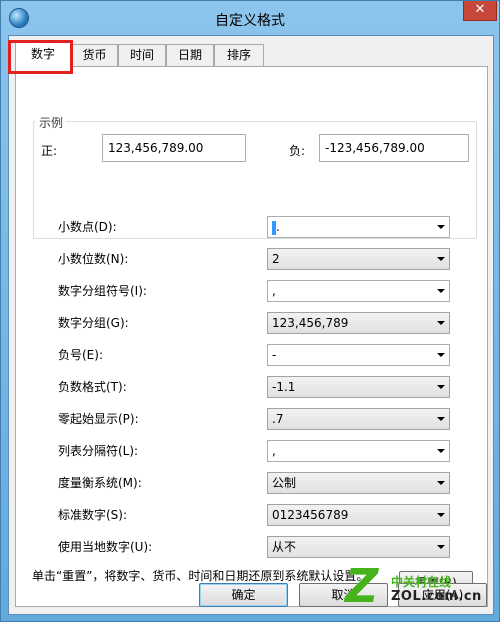 The image size is (500, 622). I want to click on setting-label: 小数点(D):, so click(87, 227).